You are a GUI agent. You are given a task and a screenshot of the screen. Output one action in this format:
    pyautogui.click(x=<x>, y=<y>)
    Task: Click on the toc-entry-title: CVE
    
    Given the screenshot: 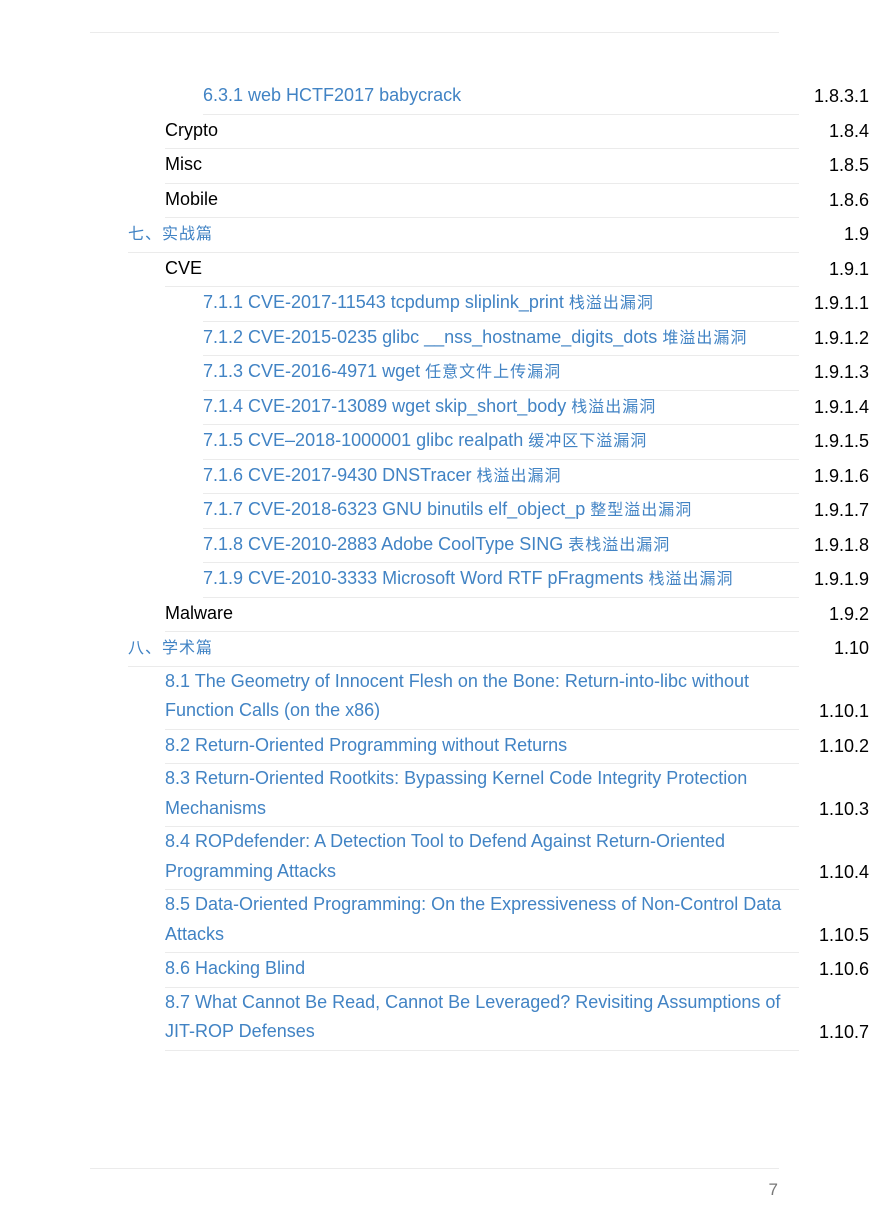 What is the action you would take?
    pyautogui.click(x=482, y=270)
    